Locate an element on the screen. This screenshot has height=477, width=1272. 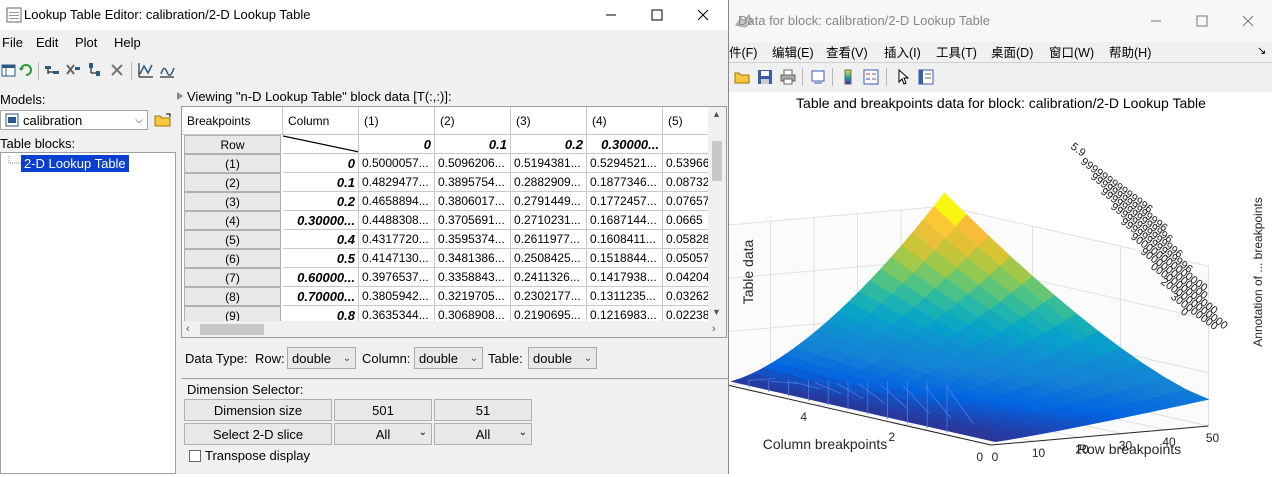
colorbar-icon is located at coordinates (848, 77).